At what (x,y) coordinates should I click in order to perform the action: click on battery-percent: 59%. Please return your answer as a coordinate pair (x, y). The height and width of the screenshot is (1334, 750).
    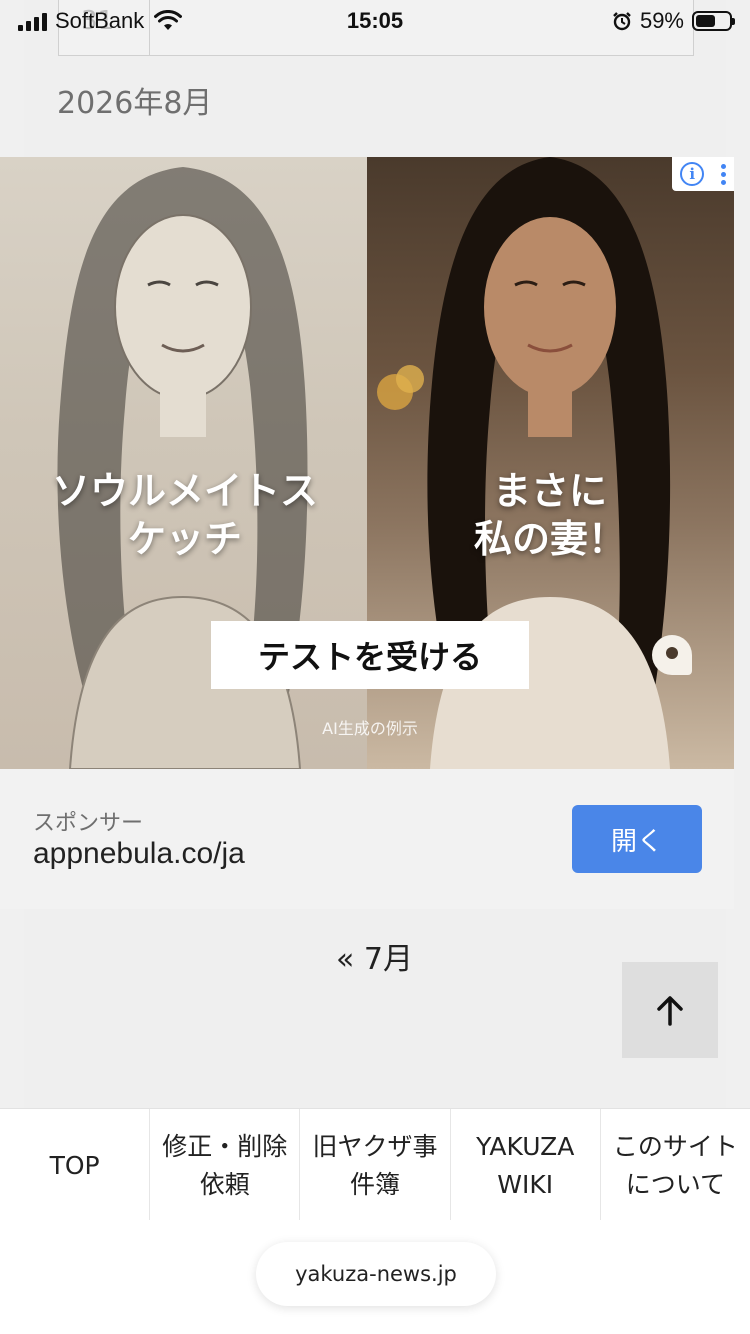
    Looking at the image, I should click on (661, 20).